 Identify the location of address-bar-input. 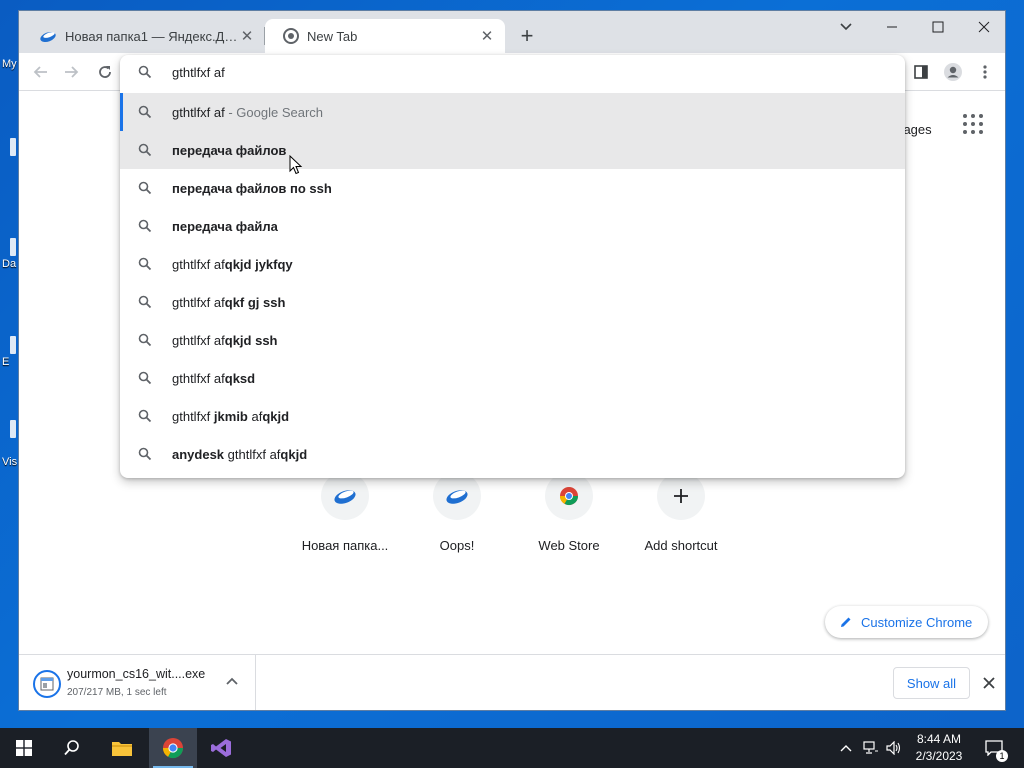
(522, 72).